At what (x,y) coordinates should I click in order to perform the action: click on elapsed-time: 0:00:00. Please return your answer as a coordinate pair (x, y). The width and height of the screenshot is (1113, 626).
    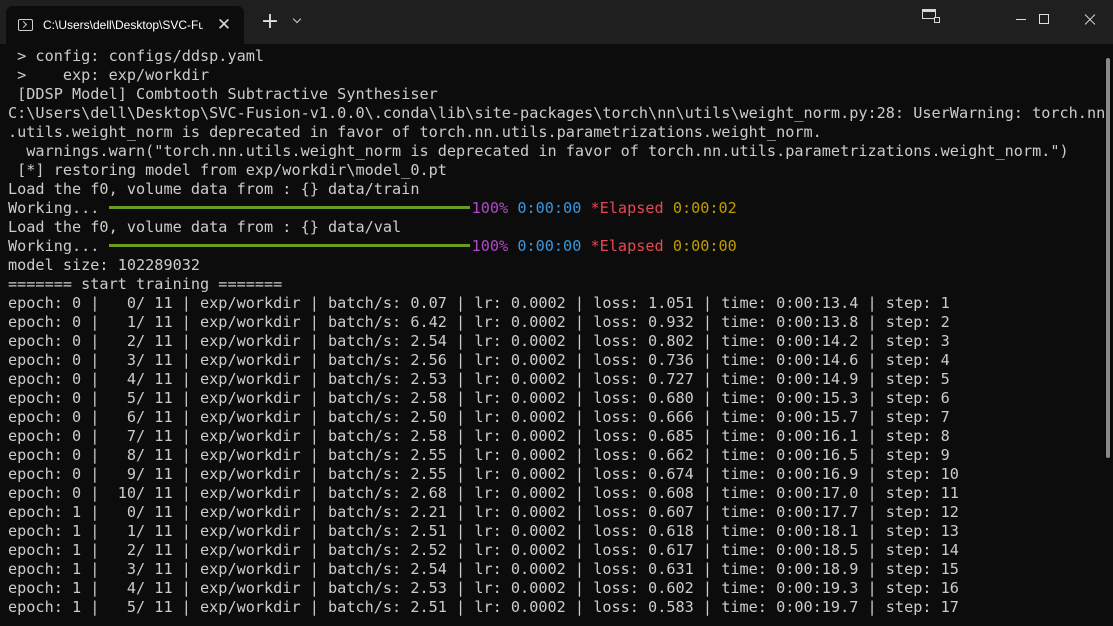
    Looking at the image, I should click on (704, 246).